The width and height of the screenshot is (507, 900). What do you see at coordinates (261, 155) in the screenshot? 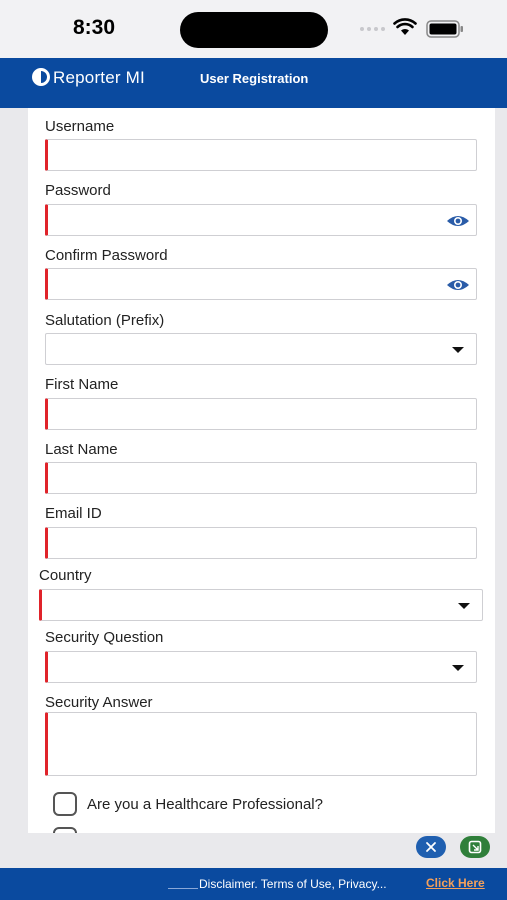
I see `username-input` at bounding box center [261, 155].